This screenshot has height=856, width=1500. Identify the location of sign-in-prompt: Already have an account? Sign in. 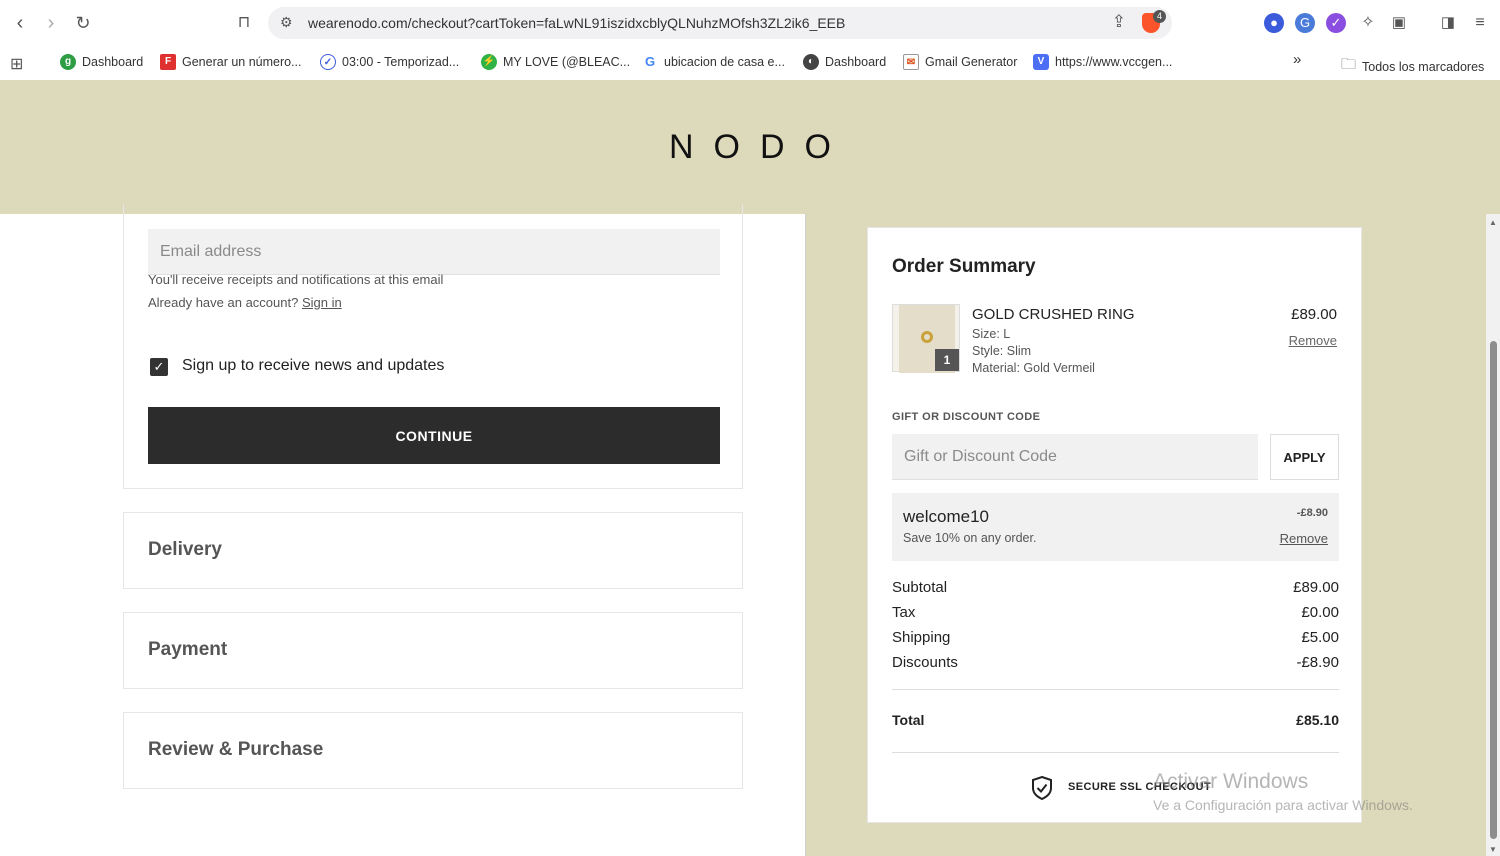
(245, 302).